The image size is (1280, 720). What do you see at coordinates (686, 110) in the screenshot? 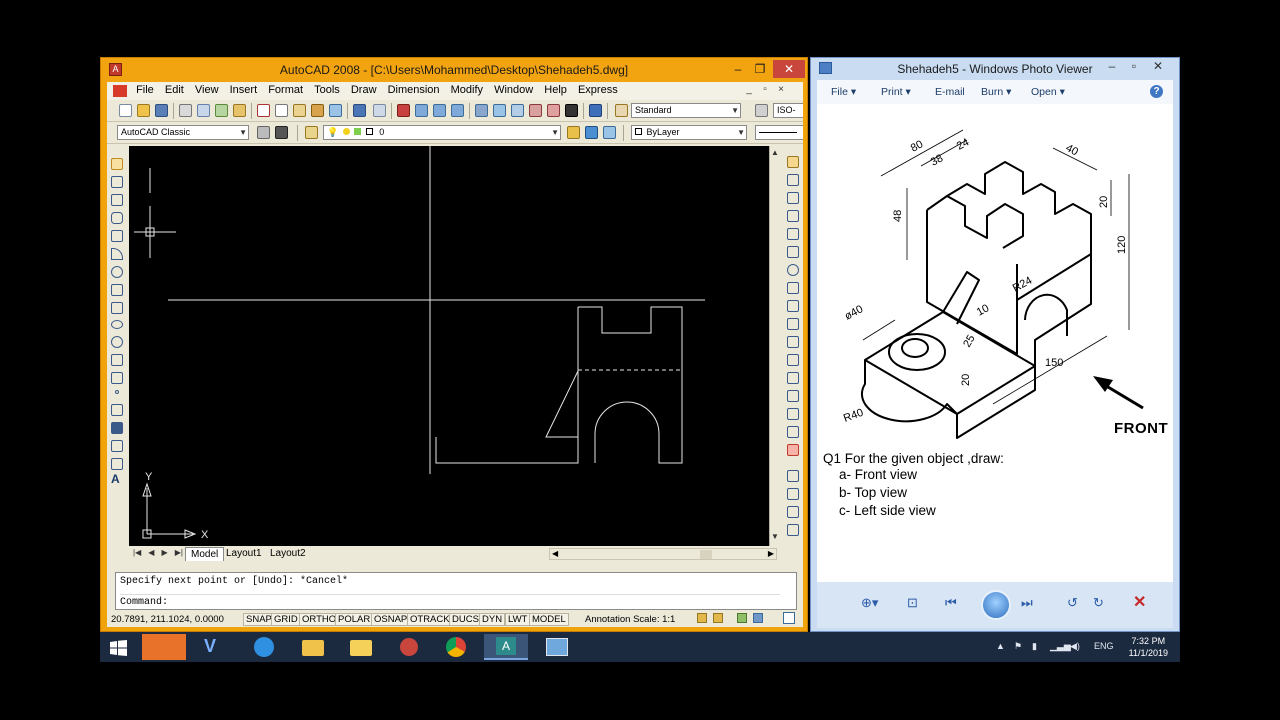
I see `text-style-select: Standard ▼` at bounding box center [686, 110].